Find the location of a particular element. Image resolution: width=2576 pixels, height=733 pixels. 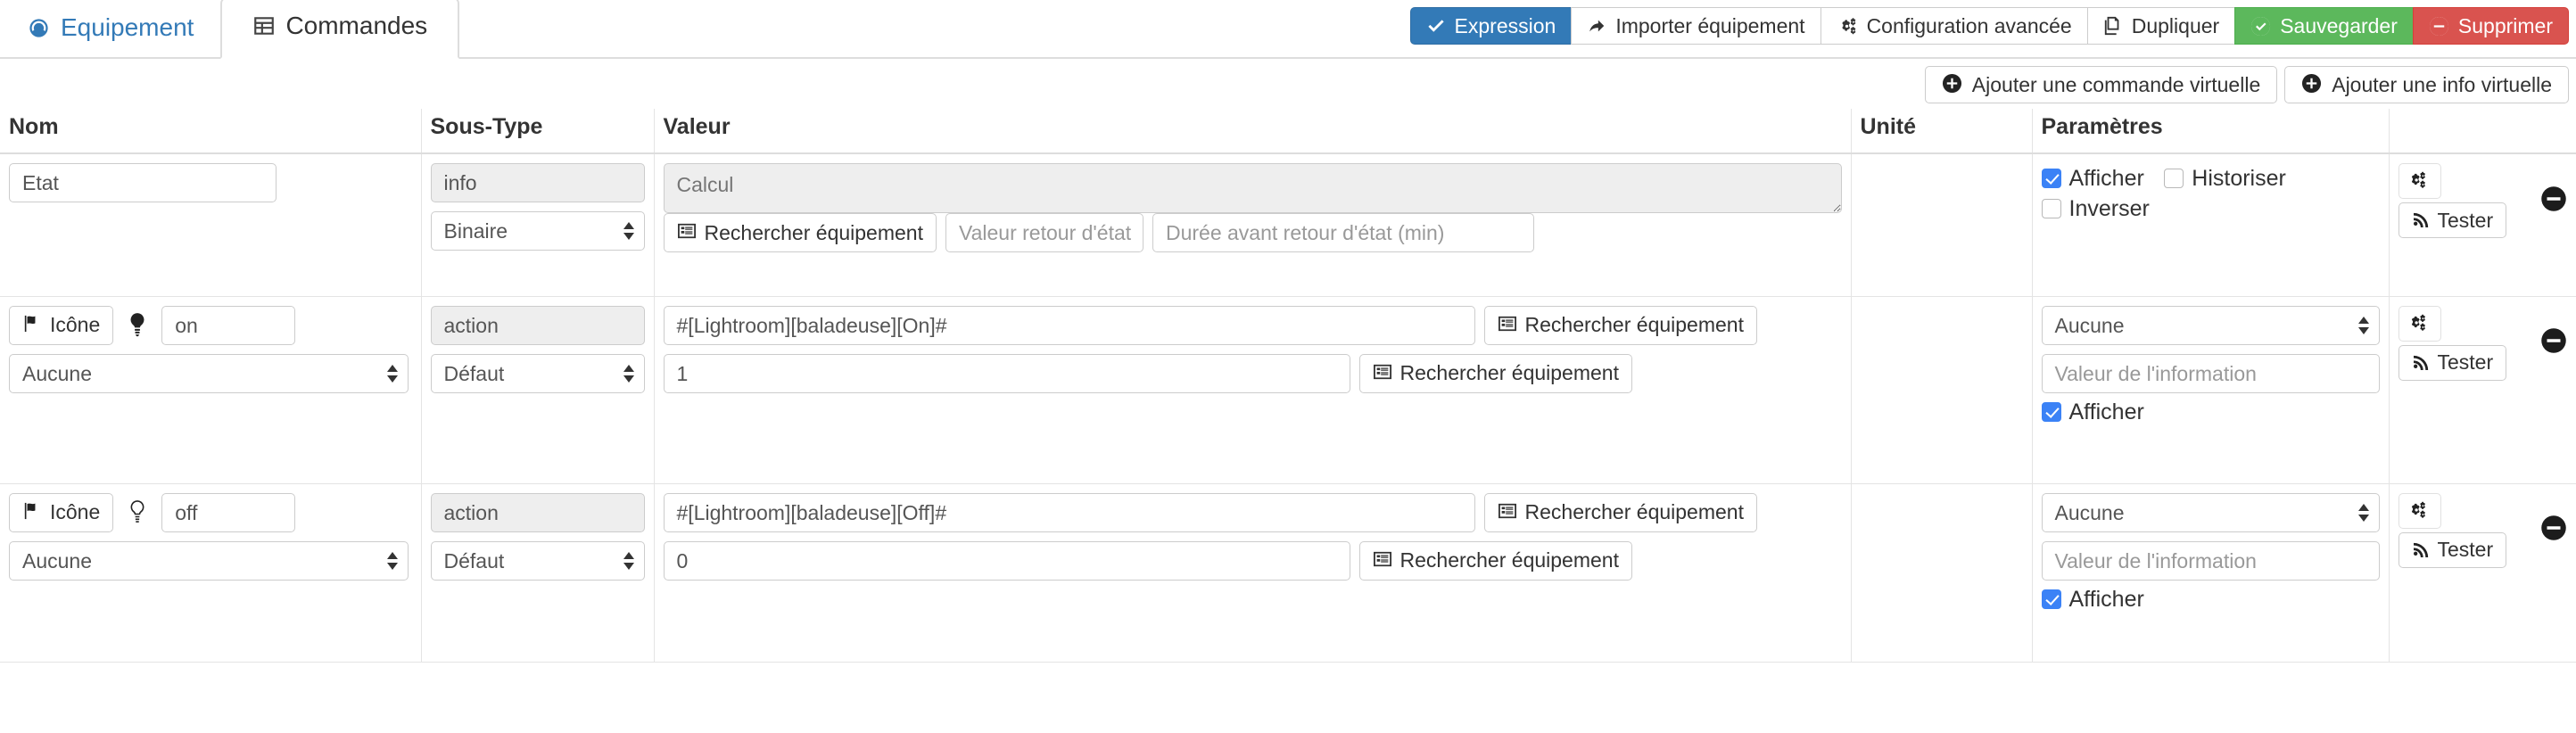

inverser-checkbox: Inverser is located at coordinates (2096, 209).